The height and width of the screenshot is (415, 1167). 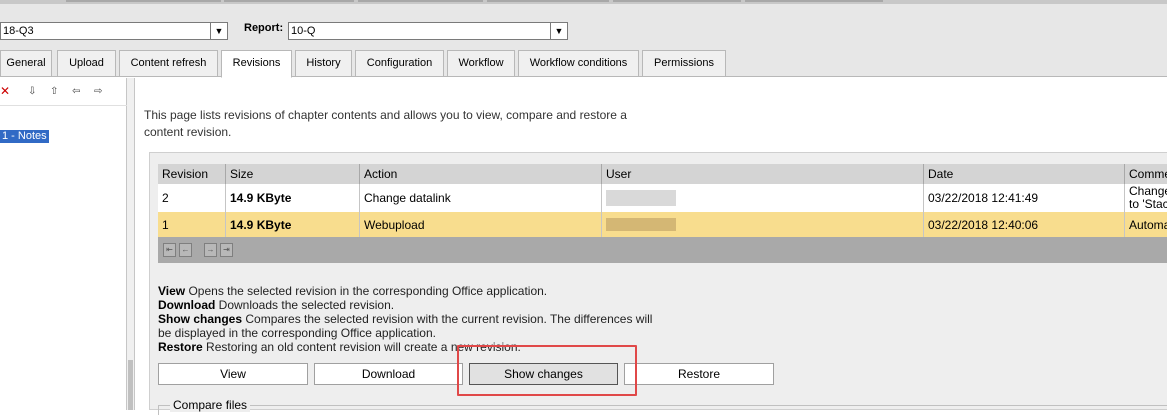 I want to click on first-page-icon: ⇤, so click(x=169, y=250).